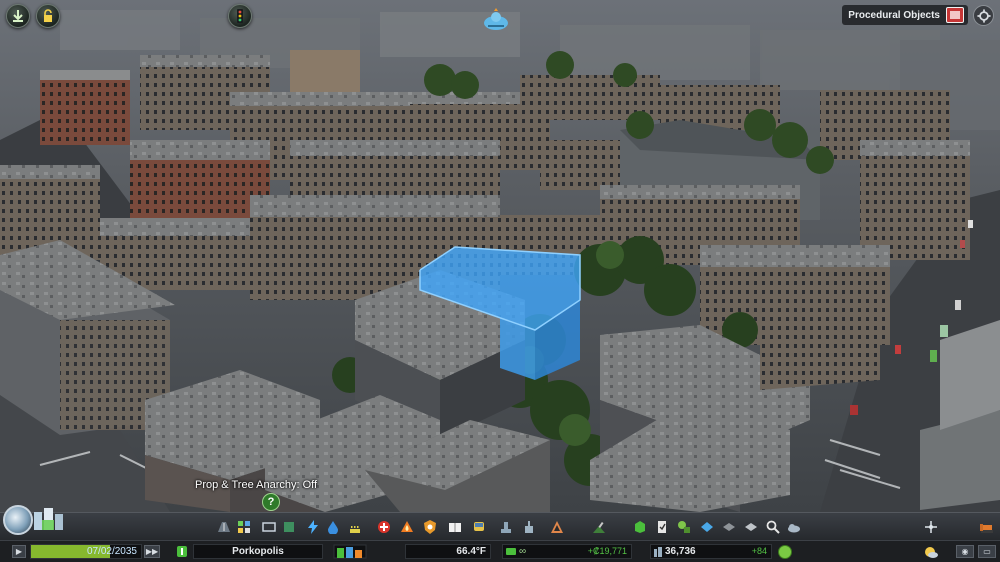 The image size is (1000, 562). I want to click on roads-icon, so click(224, 527).